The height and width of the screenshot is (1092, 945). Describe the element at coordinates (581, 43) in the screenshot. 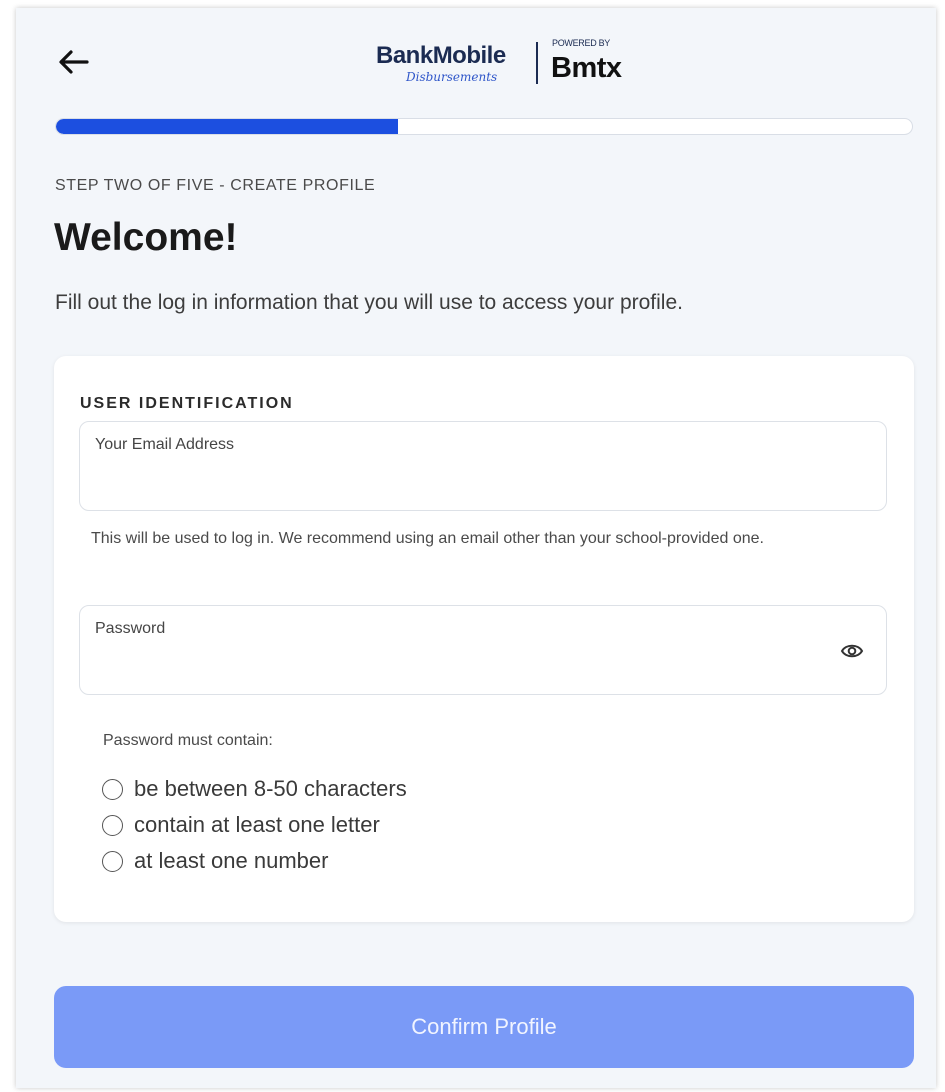

I see `logo-powered-by: POWERED BY` at that location.